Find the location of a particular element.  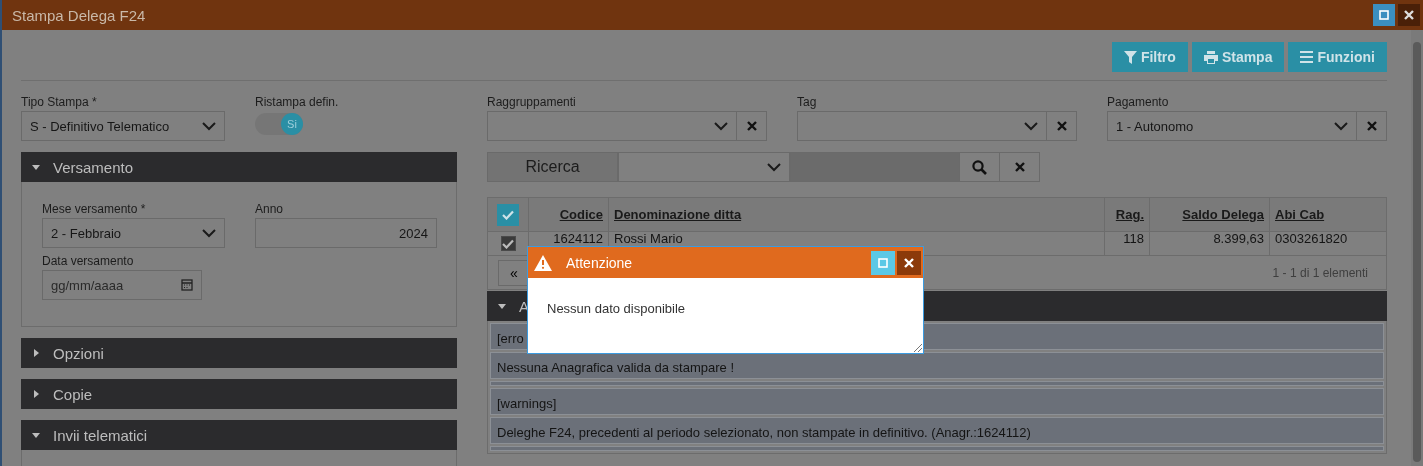

search-icon is located at coordinates (979, 167).